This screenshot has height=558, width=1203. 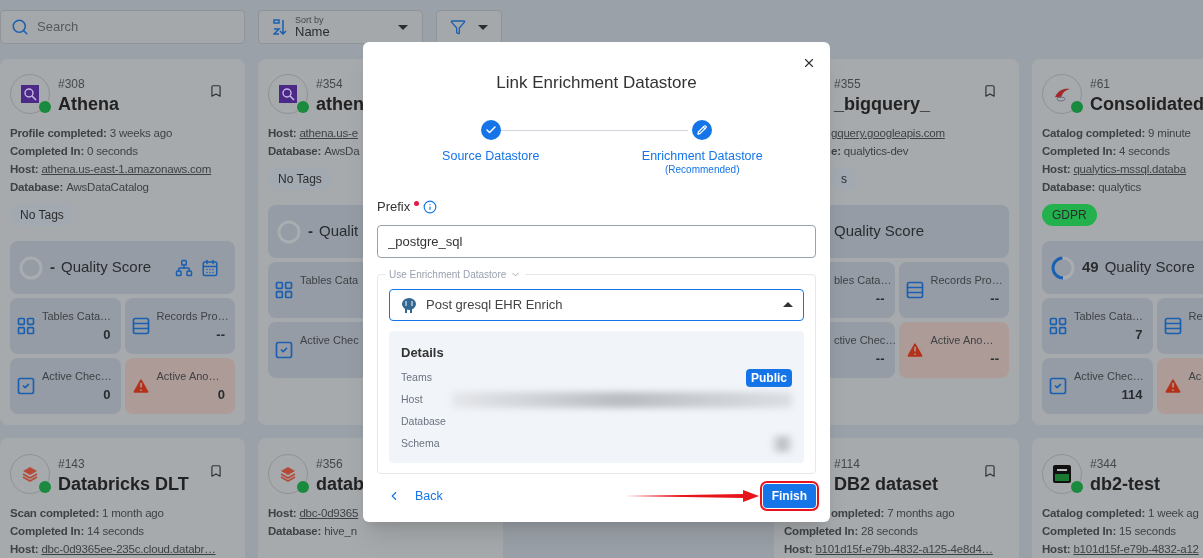 What do you see at coordinates (702, 170) in the screenshot?
I see `step-note: (Recommended)` at bounding box center [702, 170].